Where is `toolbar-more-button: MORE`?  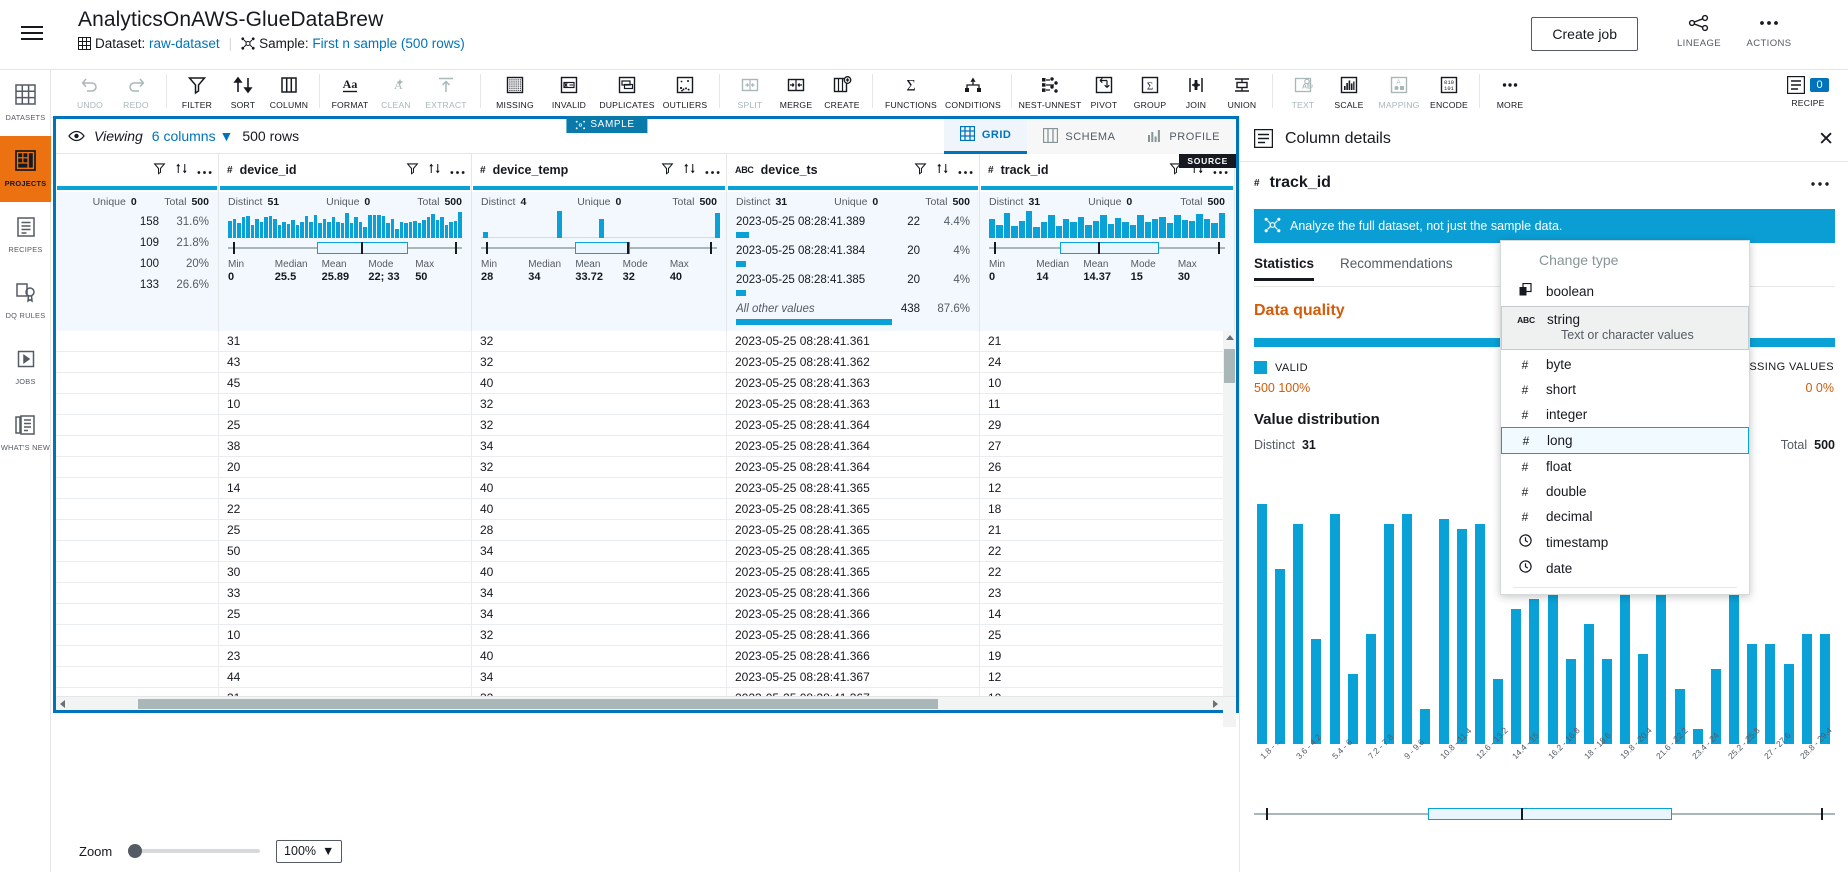 toolbar-more-button: MORE is located at coordinates (1510, 93).